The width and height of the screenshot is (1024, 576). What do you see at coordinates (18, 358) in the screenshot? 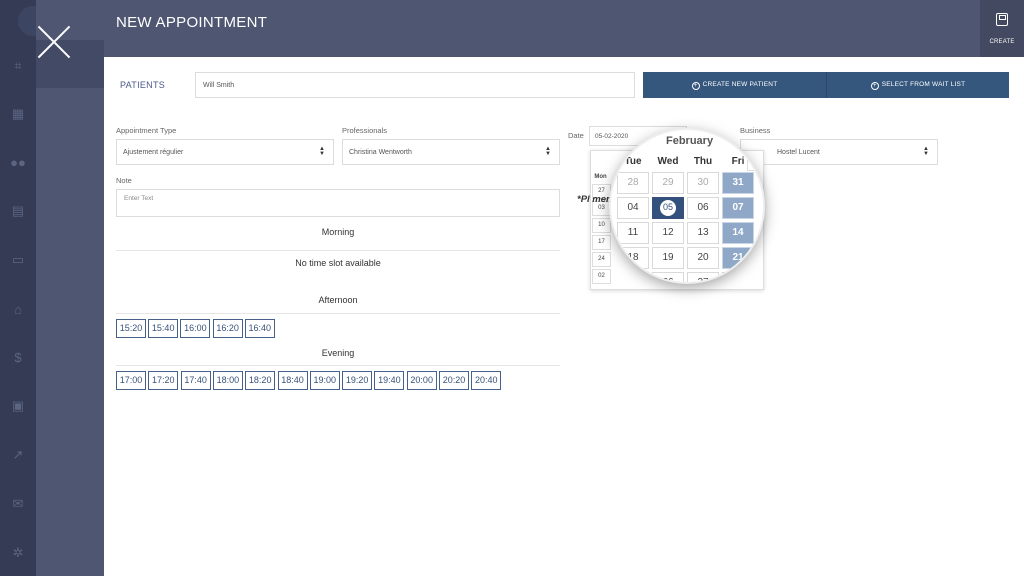
I see `dollar-icon: $` at bounding box center [18, 358].